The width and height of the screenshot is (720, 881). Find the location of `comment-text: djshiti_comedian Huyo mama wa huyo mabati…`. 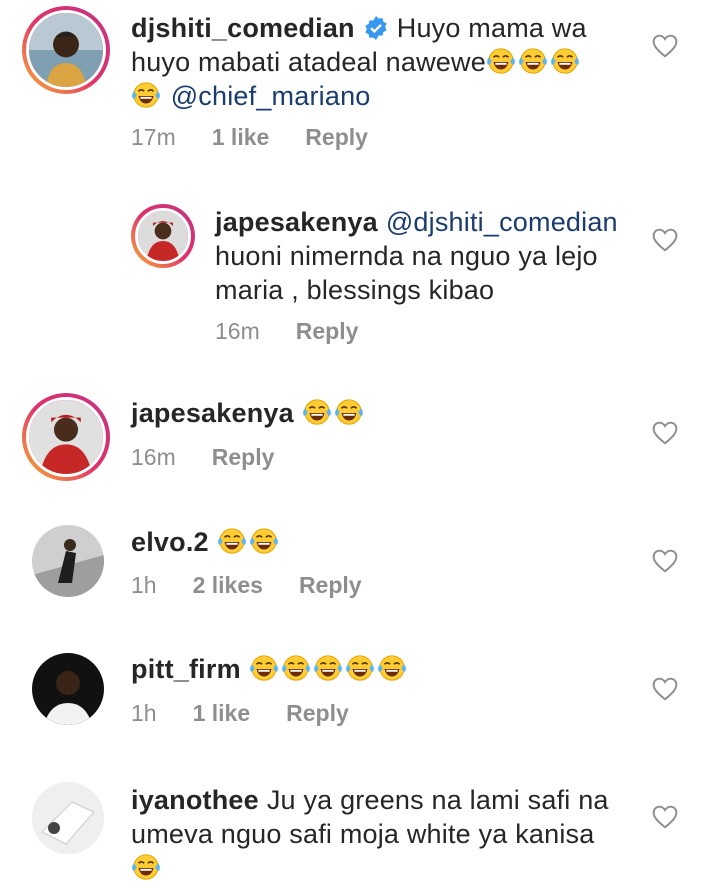

comment-text: djshiti_comedian Huyo mama wa huyo mabati… is located at coordinates (396, 62).